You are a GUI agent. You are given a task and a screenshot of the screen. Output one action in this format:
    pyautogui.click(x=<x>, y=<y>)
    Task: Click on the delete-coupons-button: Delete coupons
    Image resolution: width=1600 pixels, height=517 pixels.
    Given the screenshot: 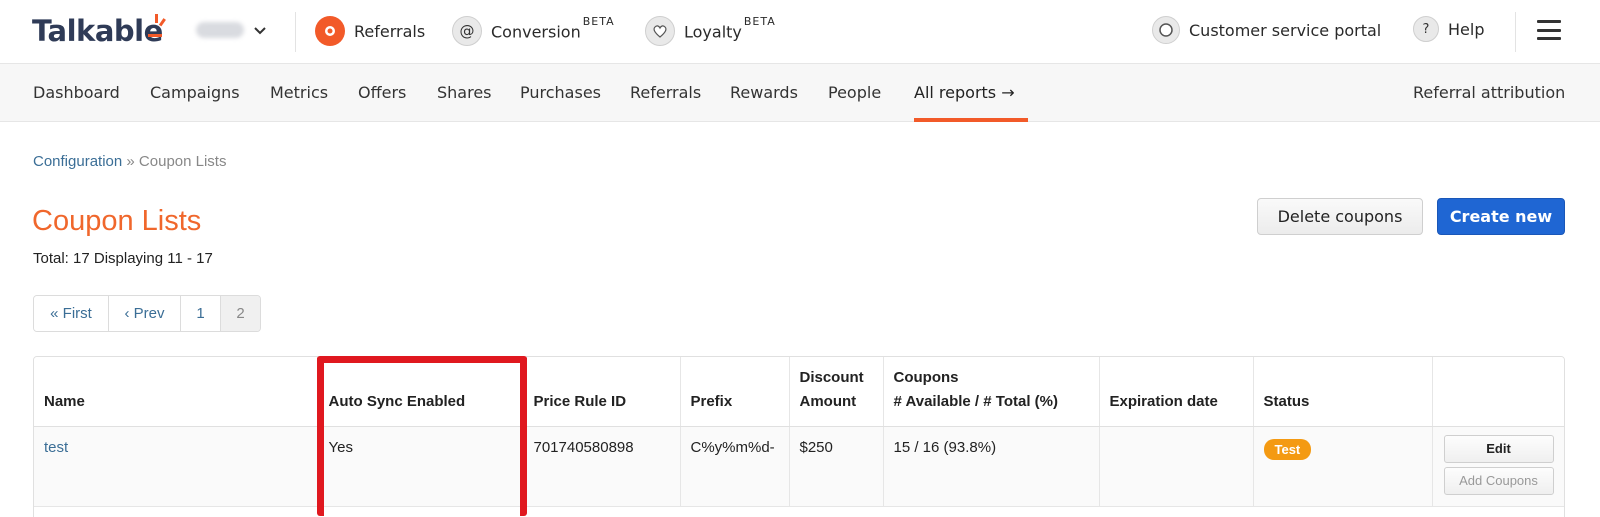 What is the action you would take?
    pyautogui.click(x=1340, y=216)
    